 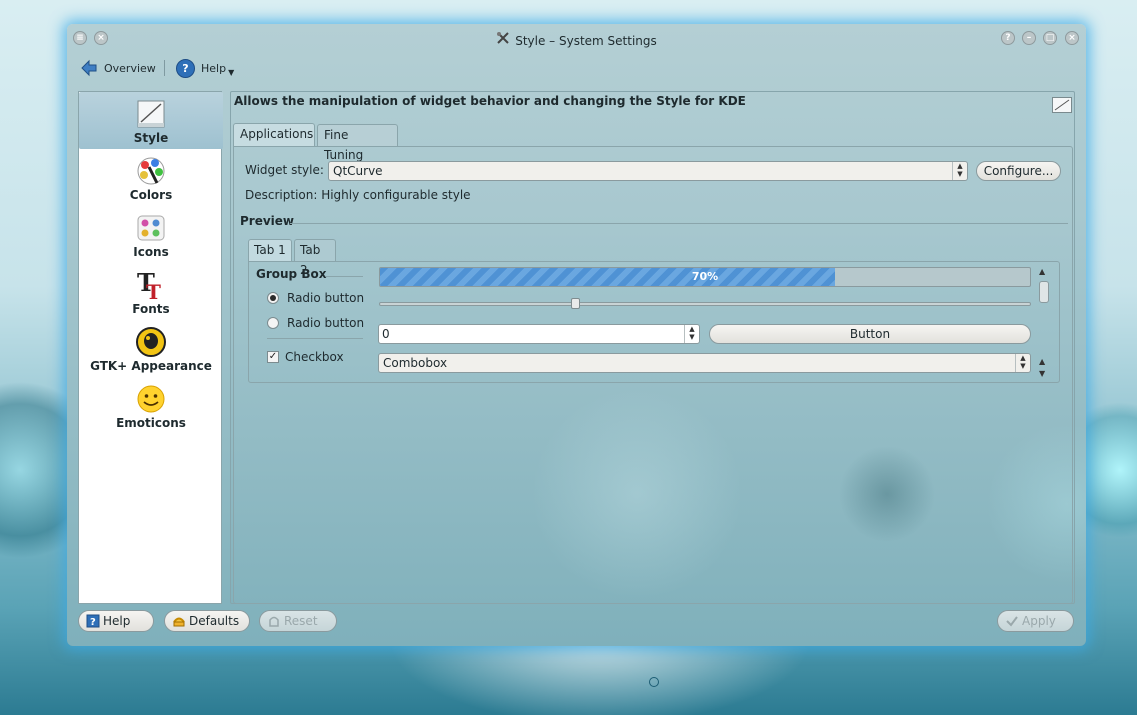 I want to click on sidebar-item-label: Icons, so click(x=151, y=252).